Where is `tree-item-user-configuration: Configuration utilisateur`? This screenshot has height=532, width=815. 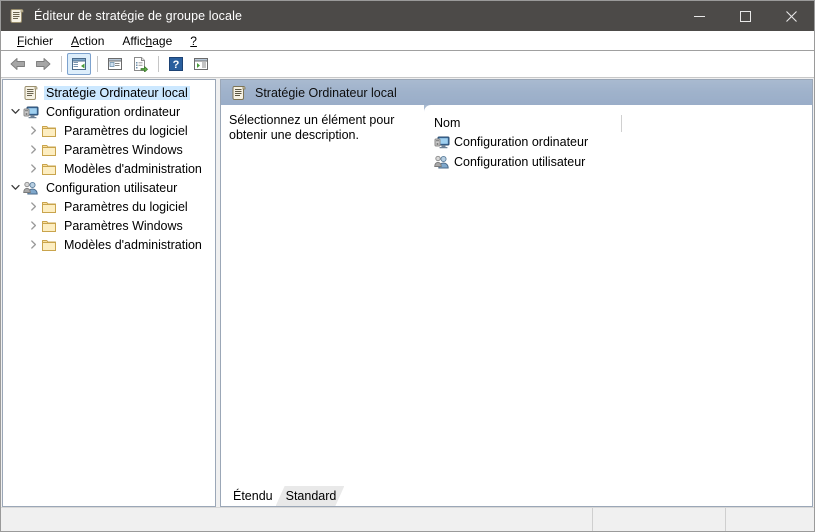 tree-item-user-configuration: Configuration utilisateur is located at coordinates (109, 187).